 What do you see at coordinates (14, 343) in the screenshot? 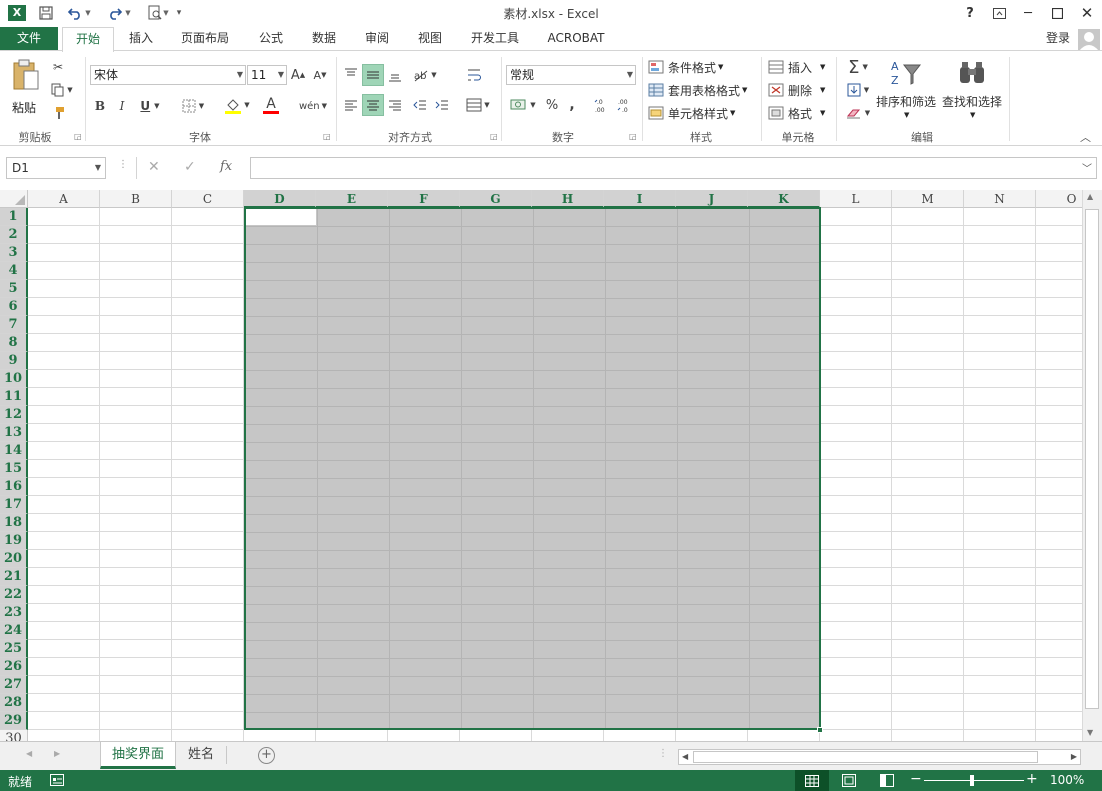
I see `row-header-8: 8` at bounding box center [14, 343].